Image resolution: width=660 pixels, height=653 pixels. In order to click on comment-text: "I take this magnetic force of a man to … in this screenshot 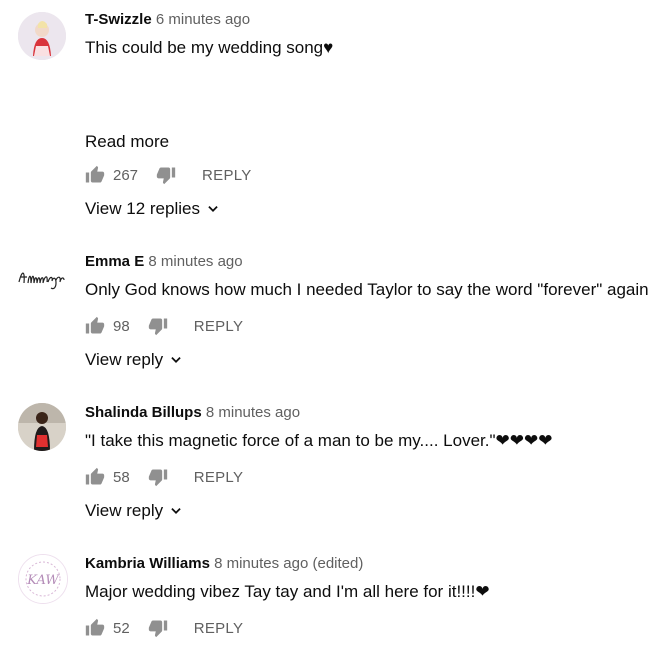, I will do `click(319, 440)`.